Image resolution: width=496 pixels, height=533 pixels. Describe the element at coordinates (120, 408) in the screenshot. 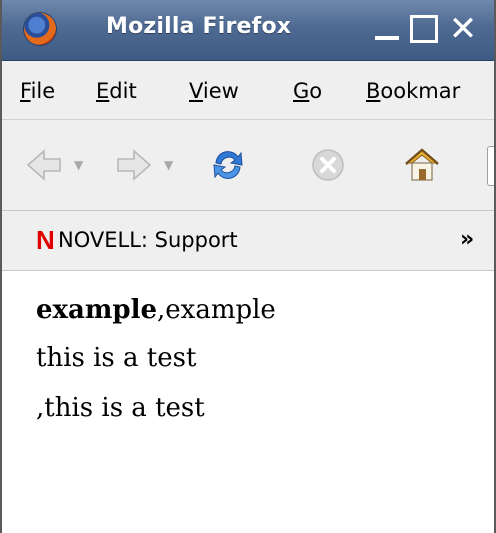

I see `content-line-3: ,this is a test` at that location.